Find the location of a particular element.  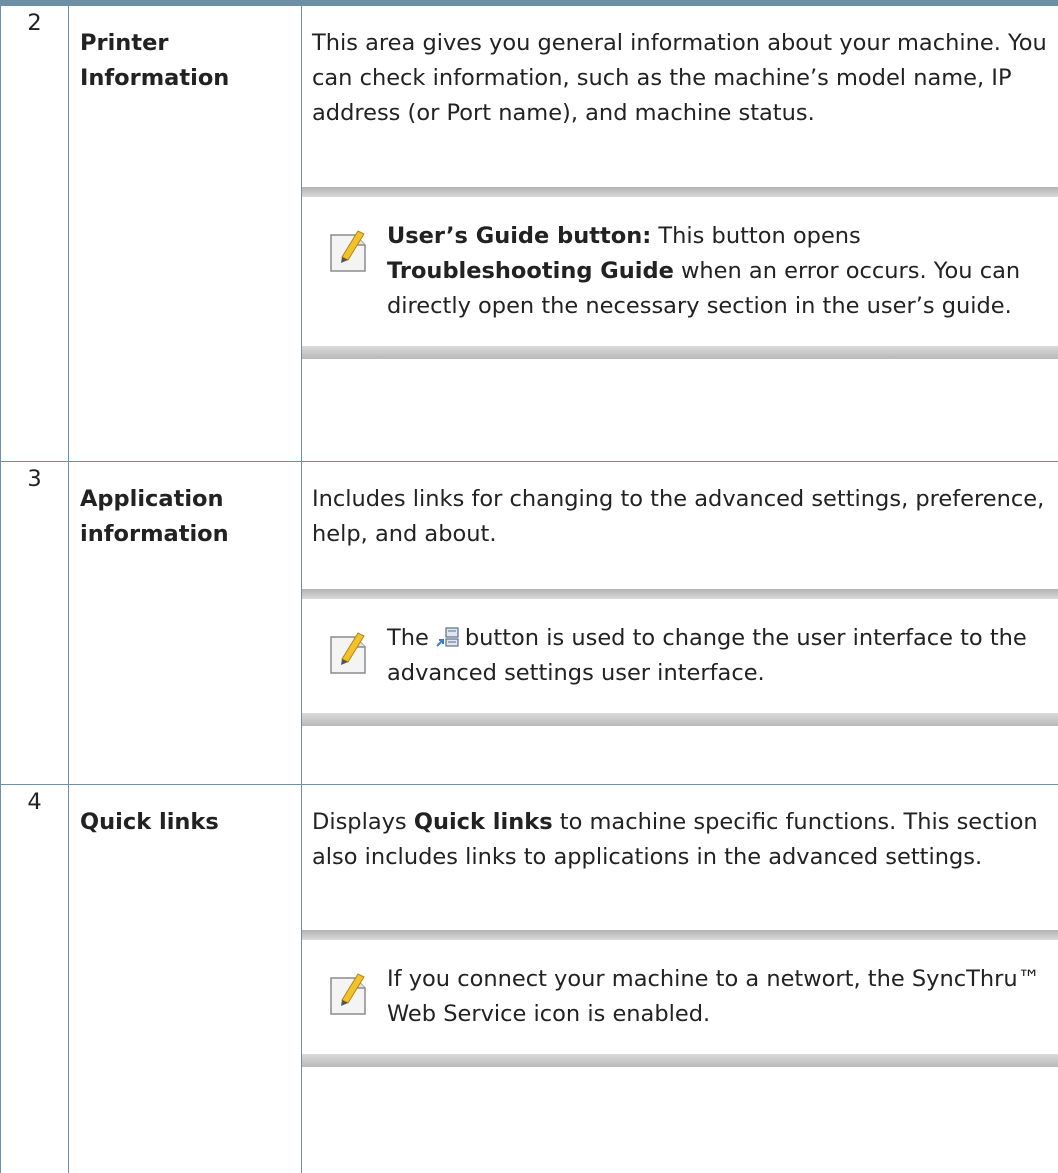

switch-ui-icon is located at coordinates (447, 636).